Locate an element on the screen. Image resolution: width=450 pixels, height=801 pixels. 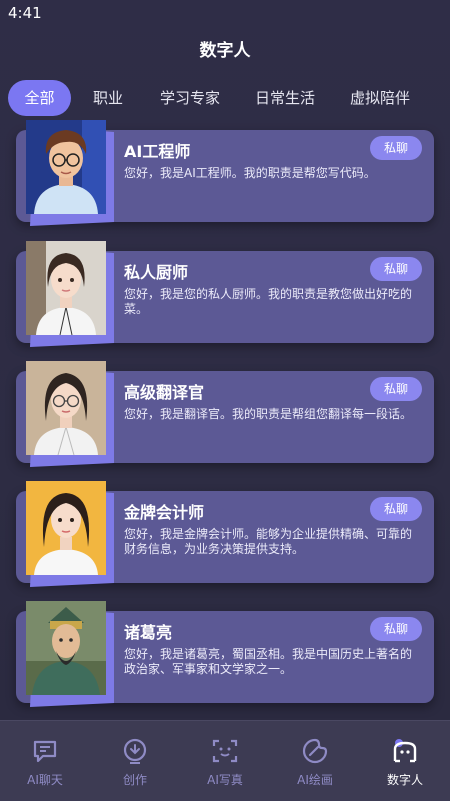
nav-label: 创作 is located at coordinates (134, 780).